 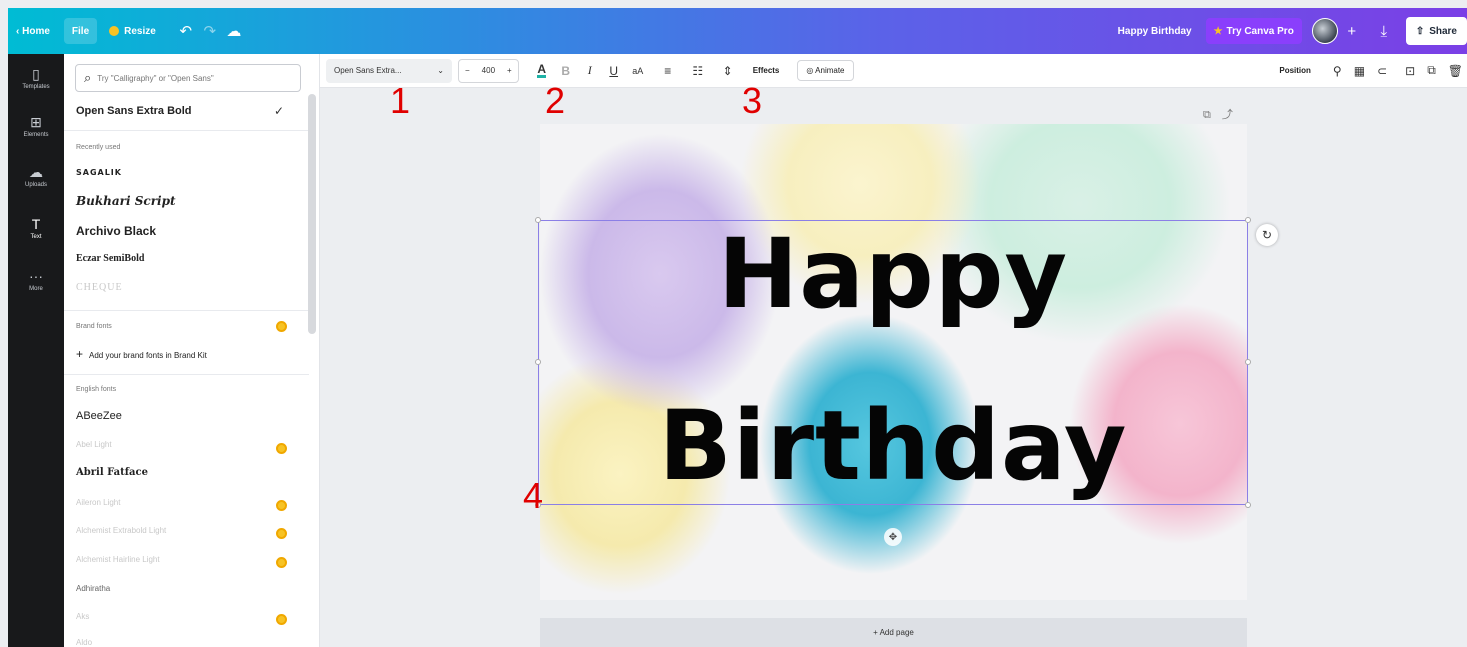 I want to click on paint-roller-icon: ⚲, so click(x=1337, y=71).